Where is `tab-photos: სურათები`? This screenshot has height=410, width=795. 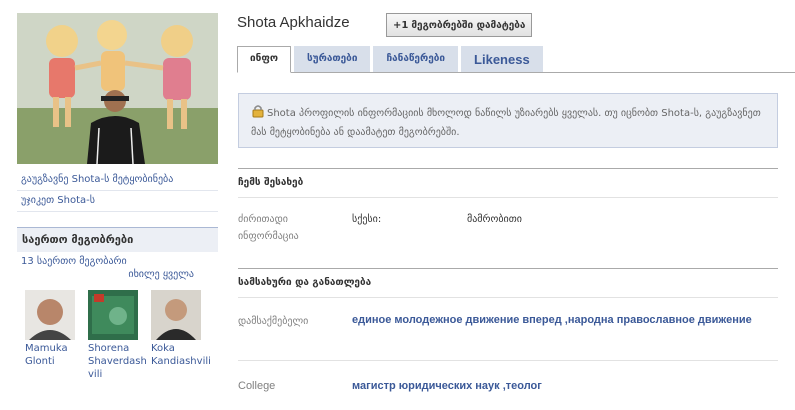 tab-photos: სურათები is located at coordinates (332, 59).